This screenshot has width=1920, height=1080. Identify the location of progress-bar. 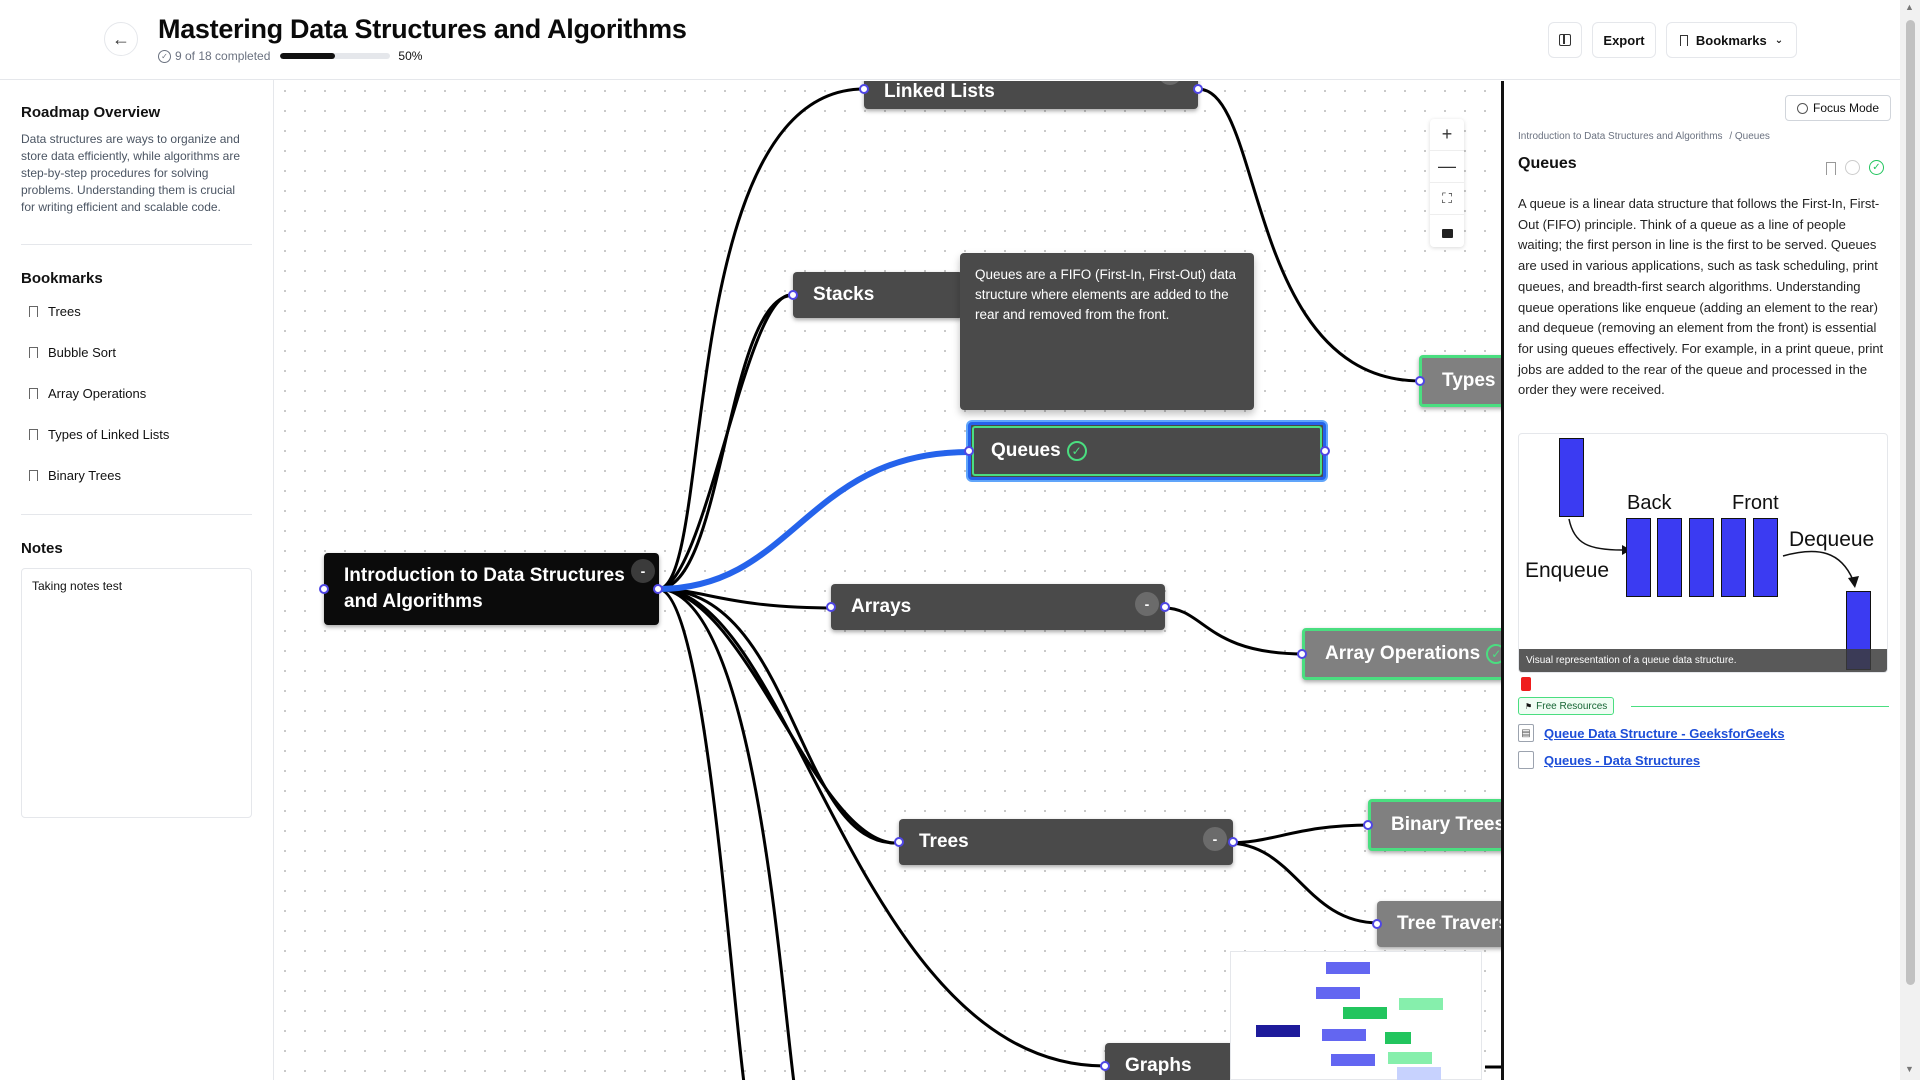
(335, 56).